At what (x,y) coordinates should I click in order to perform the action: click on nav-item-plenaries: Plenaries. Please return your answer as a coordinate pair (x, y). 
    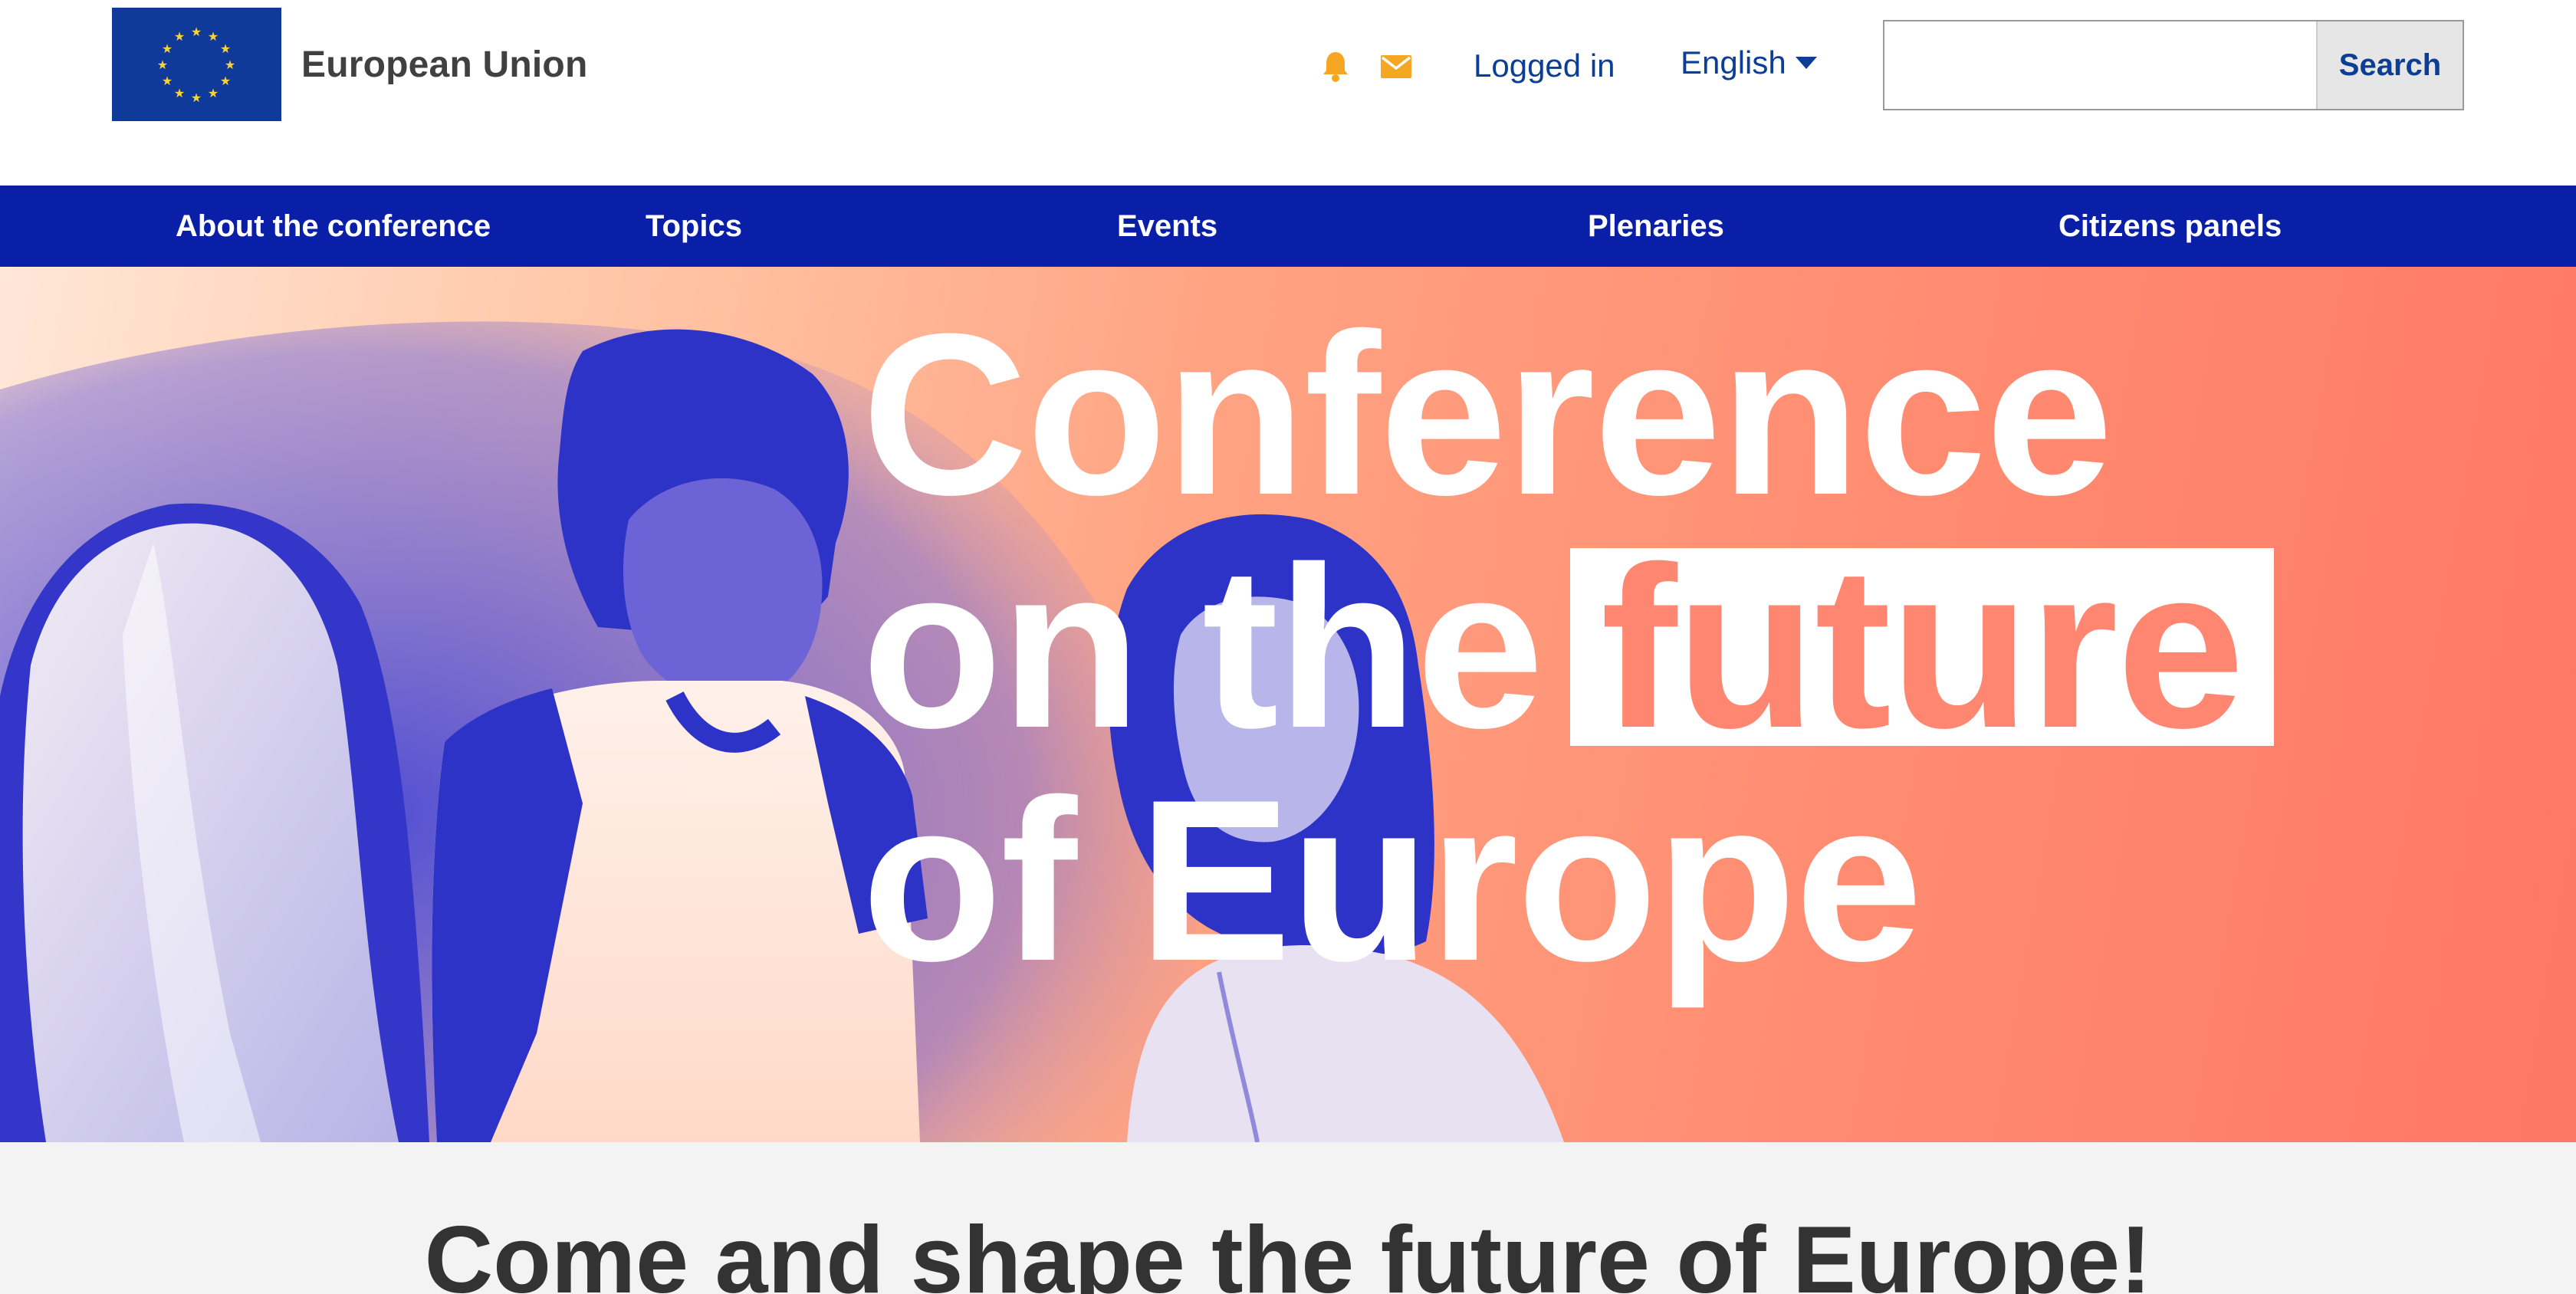
    Looking at the image, I should click on (1656, 226).